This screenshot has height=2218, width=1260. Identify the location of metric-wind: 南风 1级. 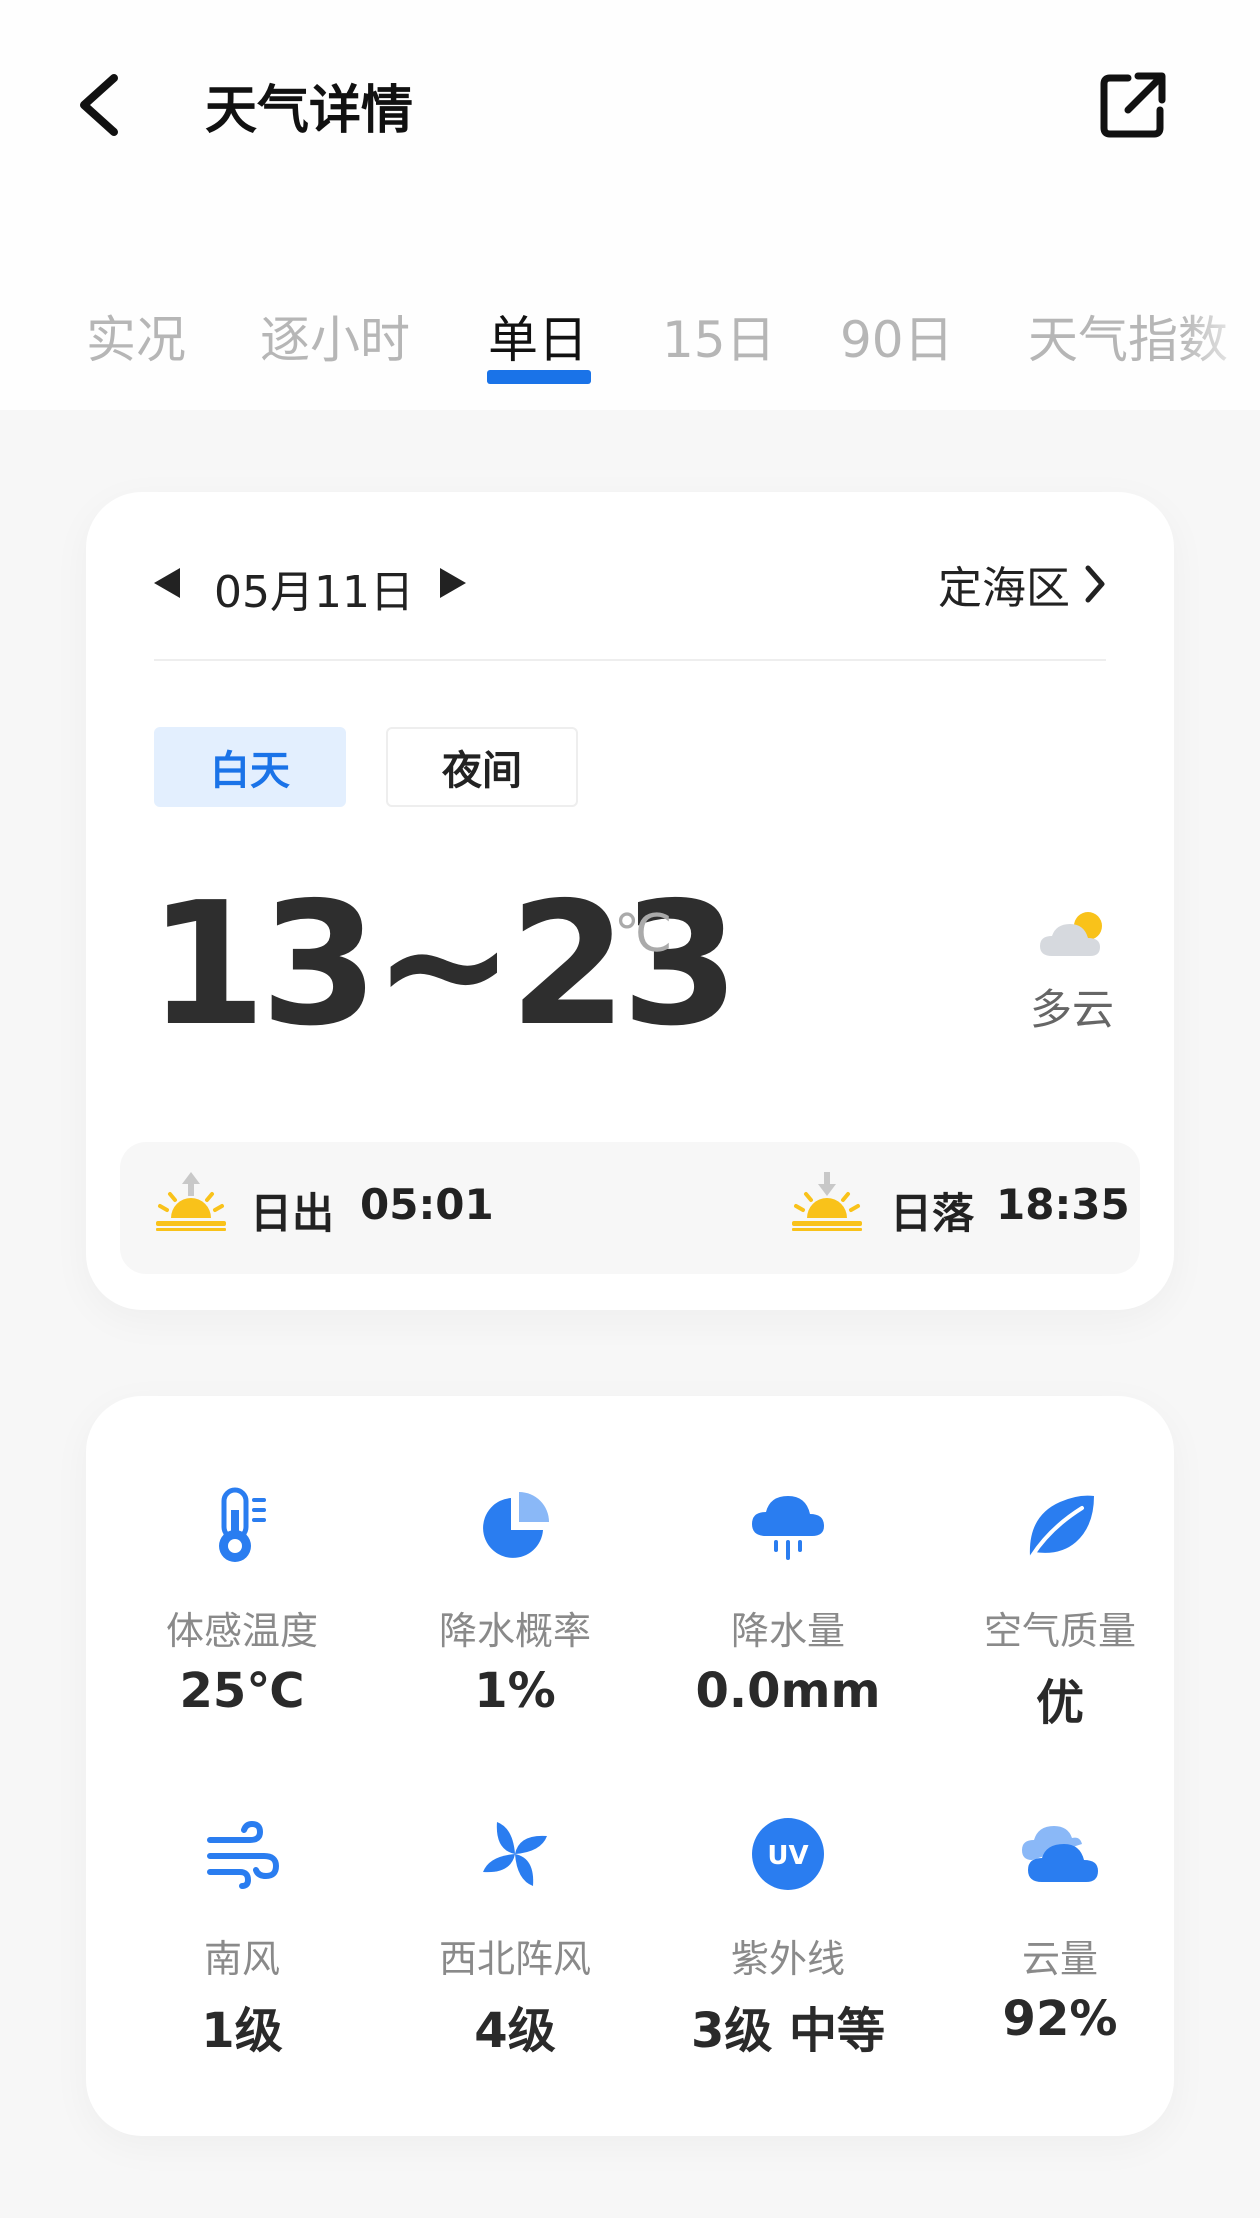
(242, 1937).